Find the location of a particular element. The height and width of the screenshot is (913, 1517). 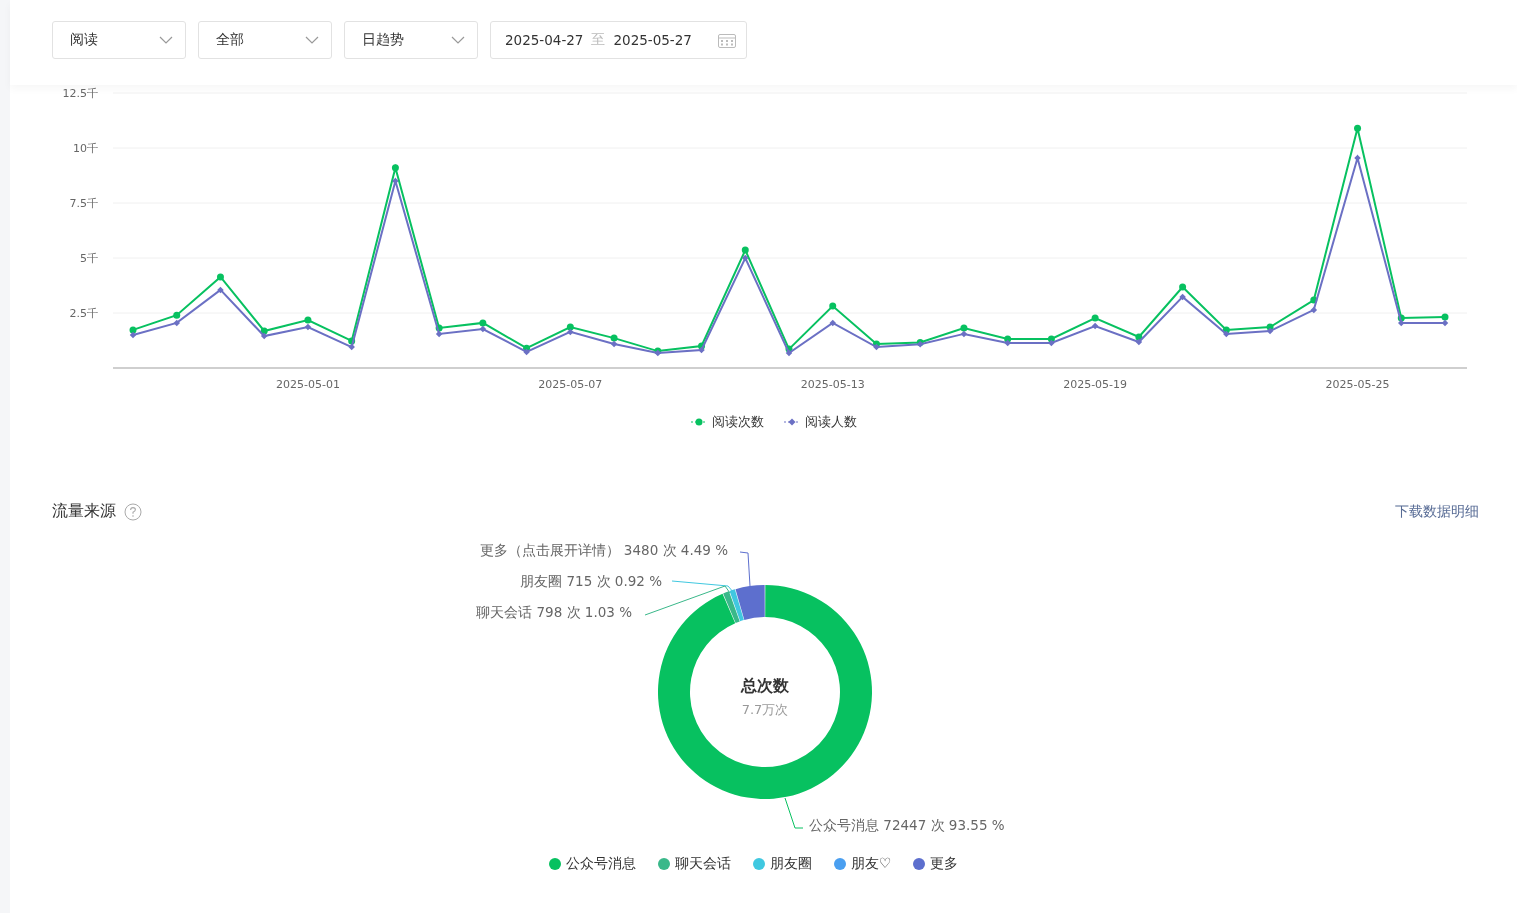

legend-label: 聊天会话 is located at coordinates (702, 864).